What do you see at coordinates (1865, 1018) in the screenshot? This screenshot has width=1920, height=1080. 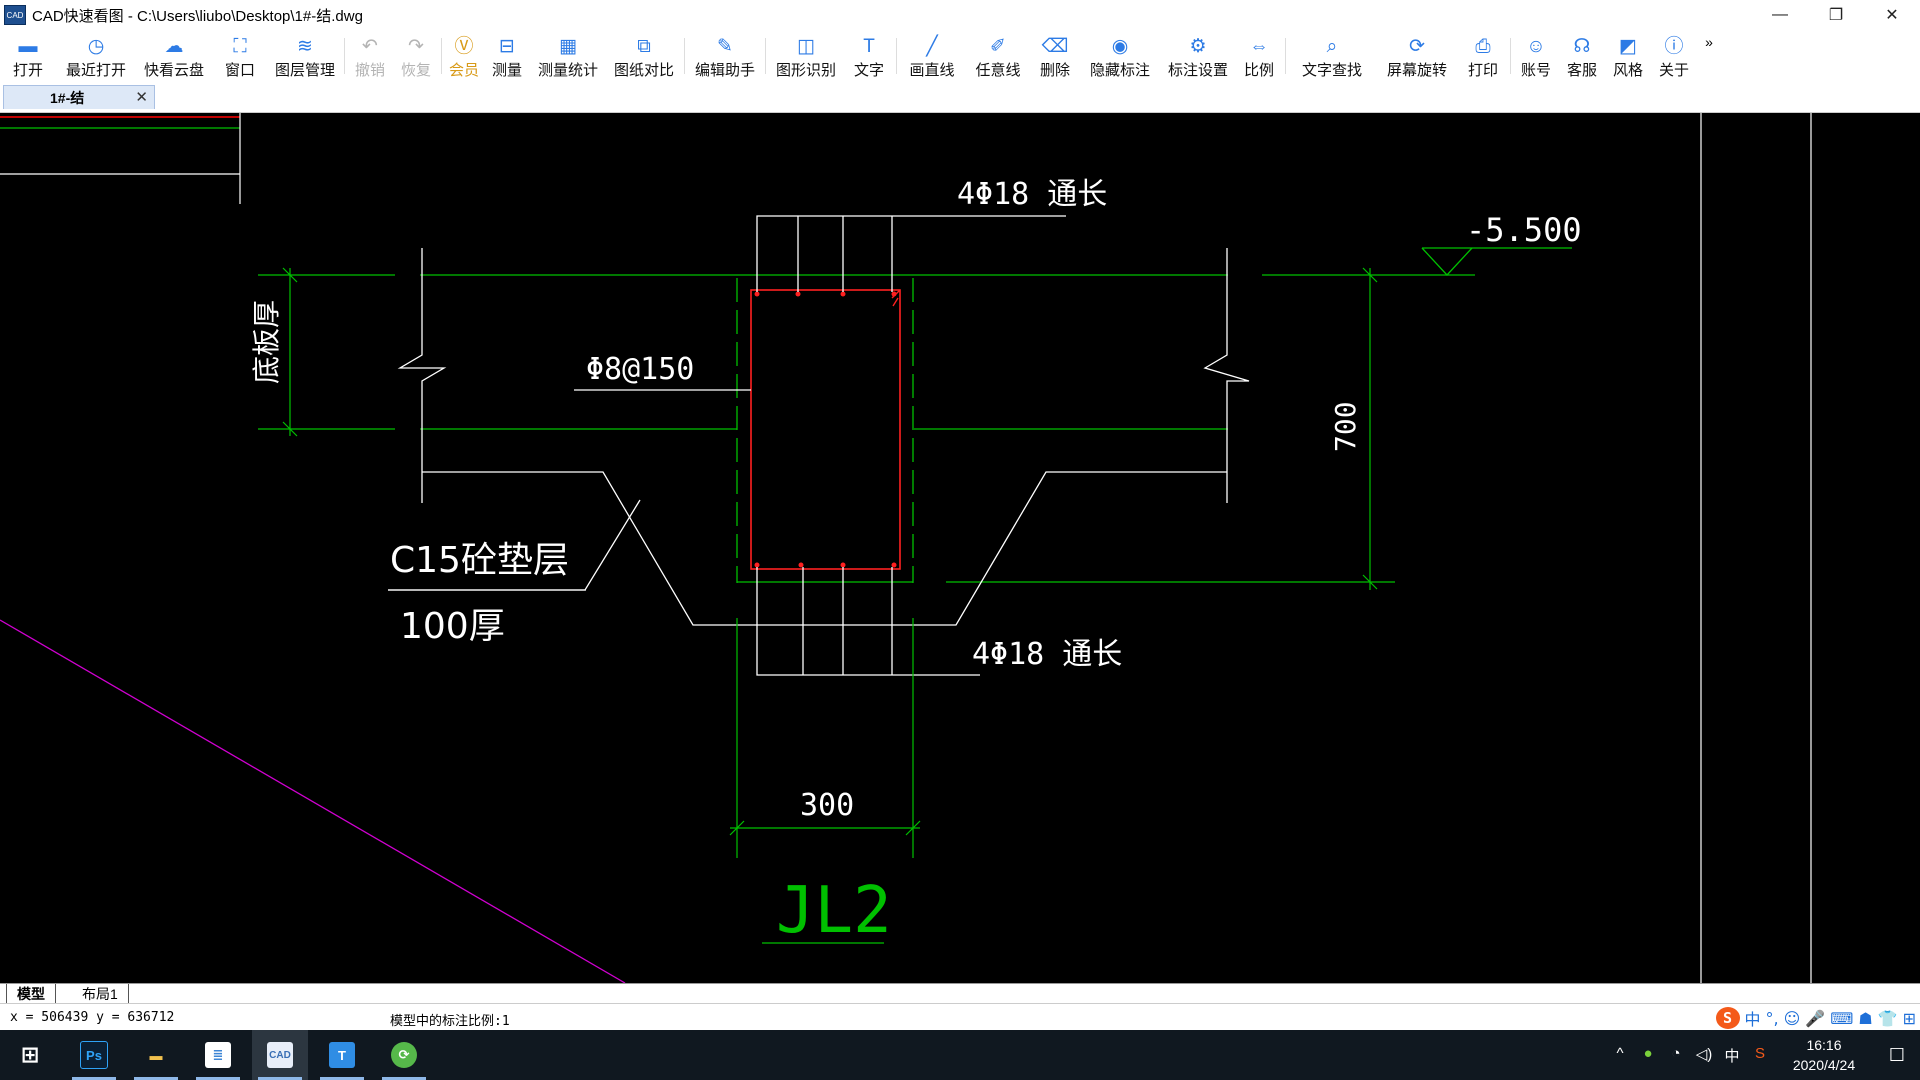 I see `ime-user-icon: ☗` at bounding box center [1865, 1018].